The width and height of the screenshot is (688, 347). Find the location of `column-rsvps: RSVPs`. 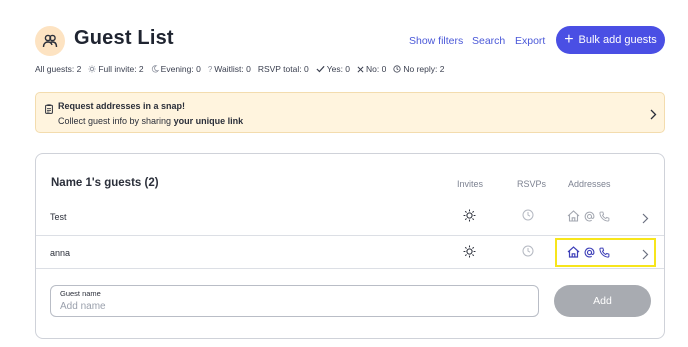

column-rsvps: RSVPs is located at coordinates (532, 184).